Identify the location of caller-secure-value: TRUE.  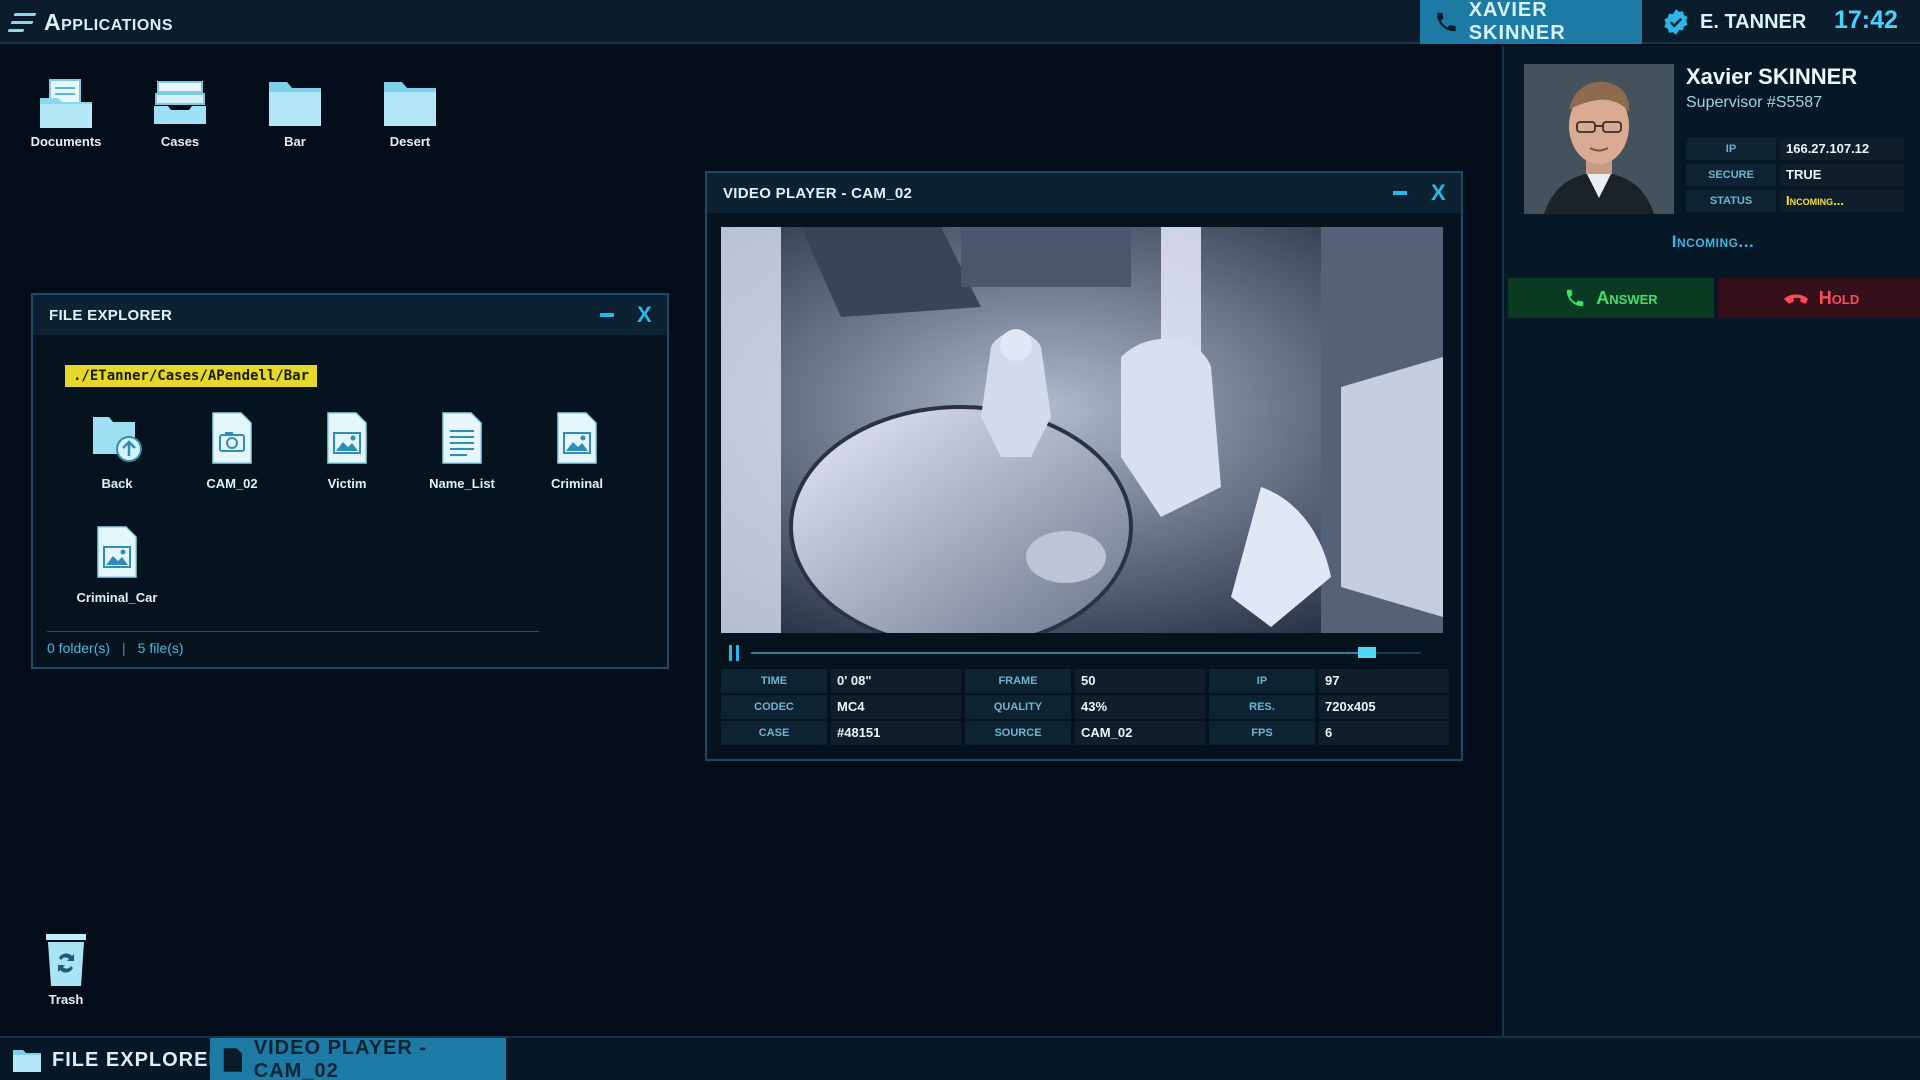
(1842, 175).